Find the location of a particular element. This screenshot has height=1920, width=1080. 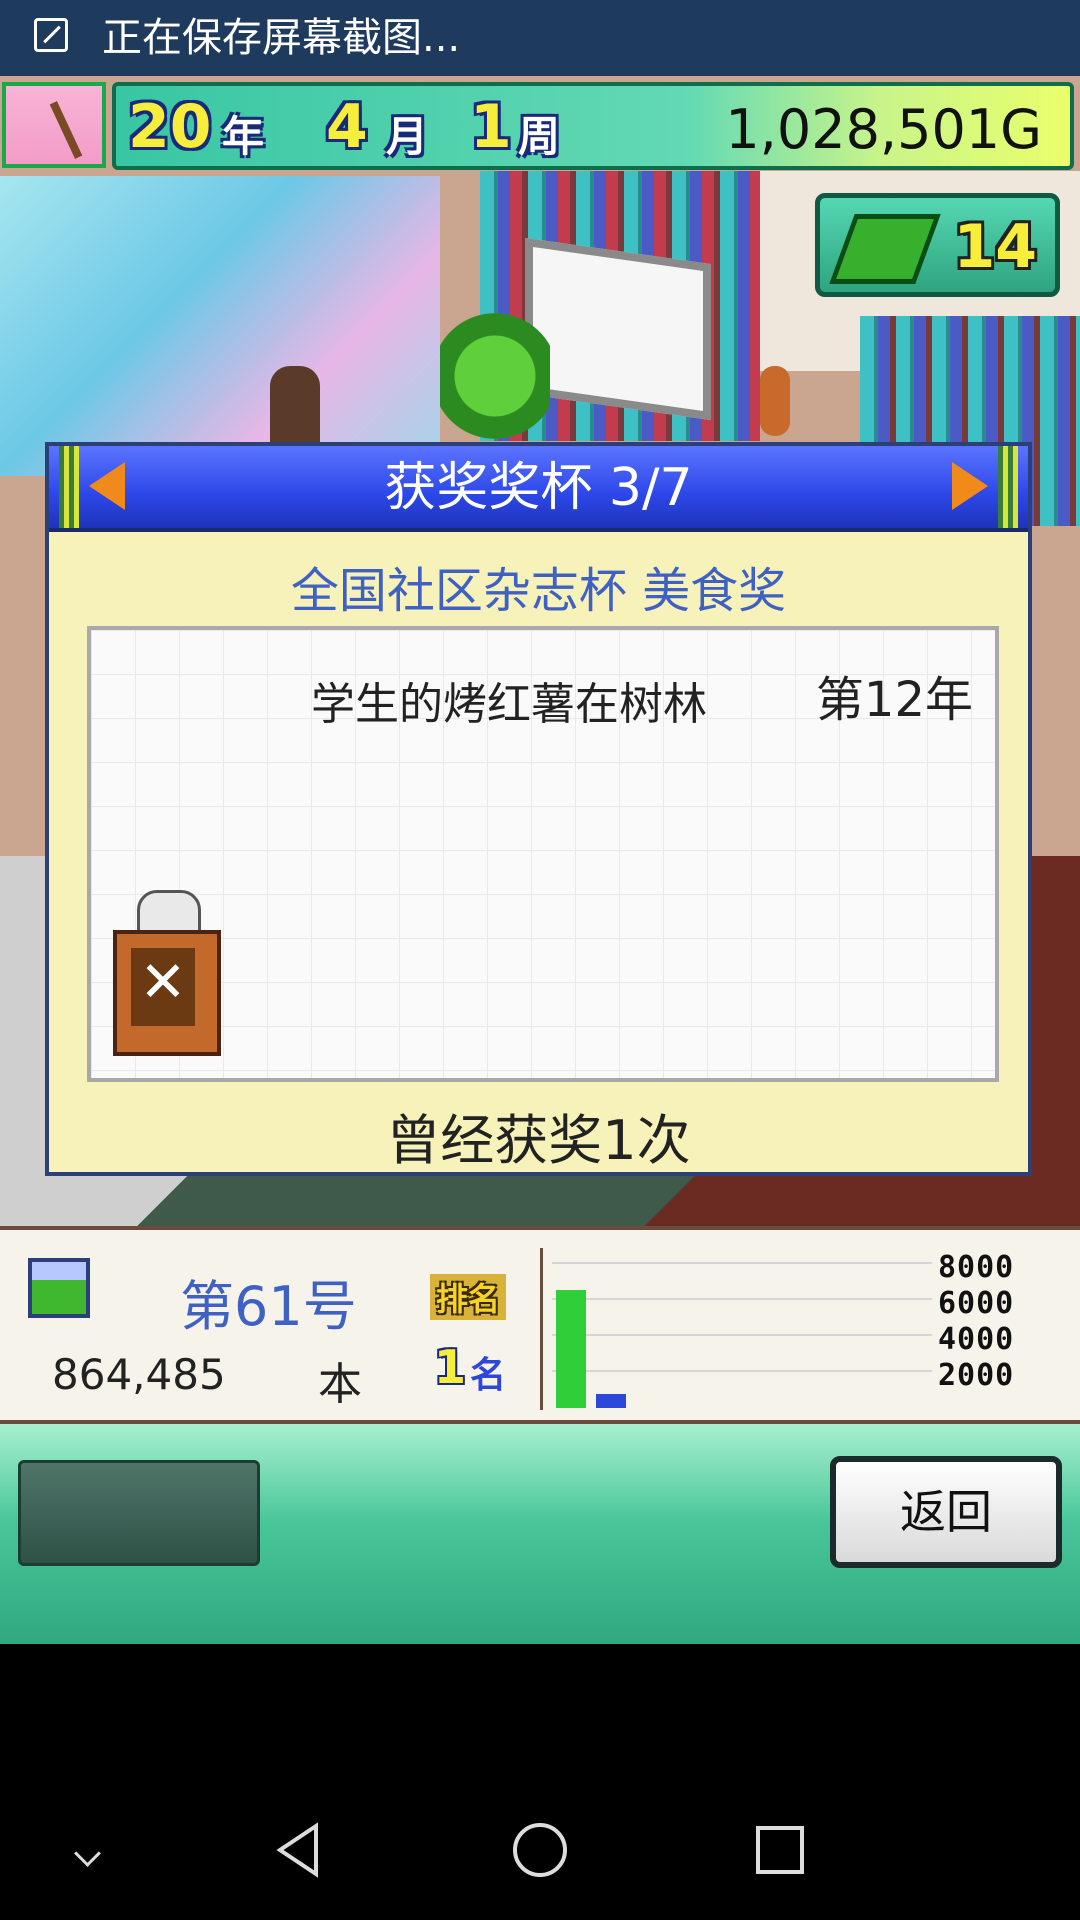

whiteboard is located at coordinates (618, 329).